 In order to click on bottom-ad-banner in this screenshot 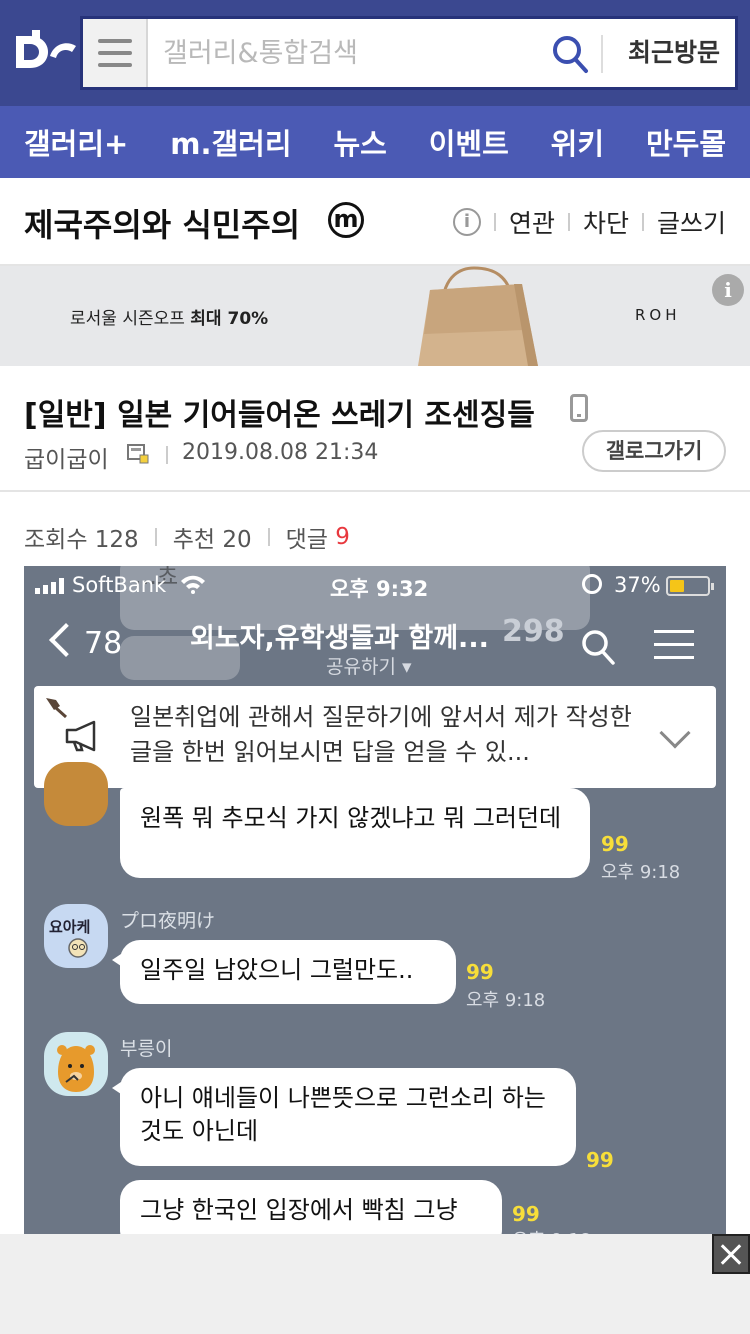, I will do `click(375, 1284)`.